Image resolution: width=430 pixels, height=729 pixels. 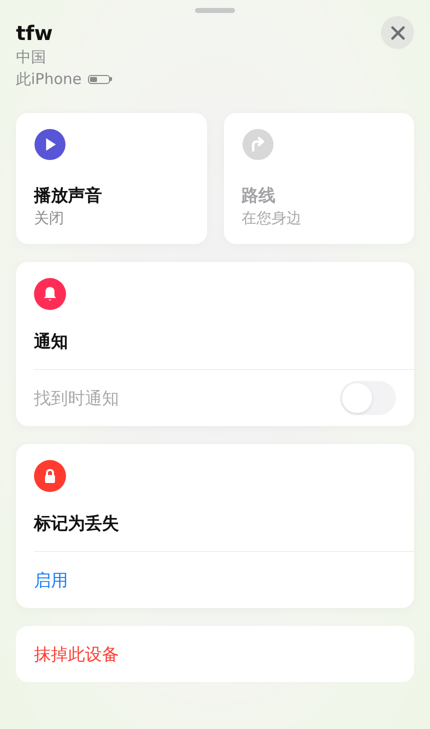 I want to click on close-icon, so click(x=397, y=33).